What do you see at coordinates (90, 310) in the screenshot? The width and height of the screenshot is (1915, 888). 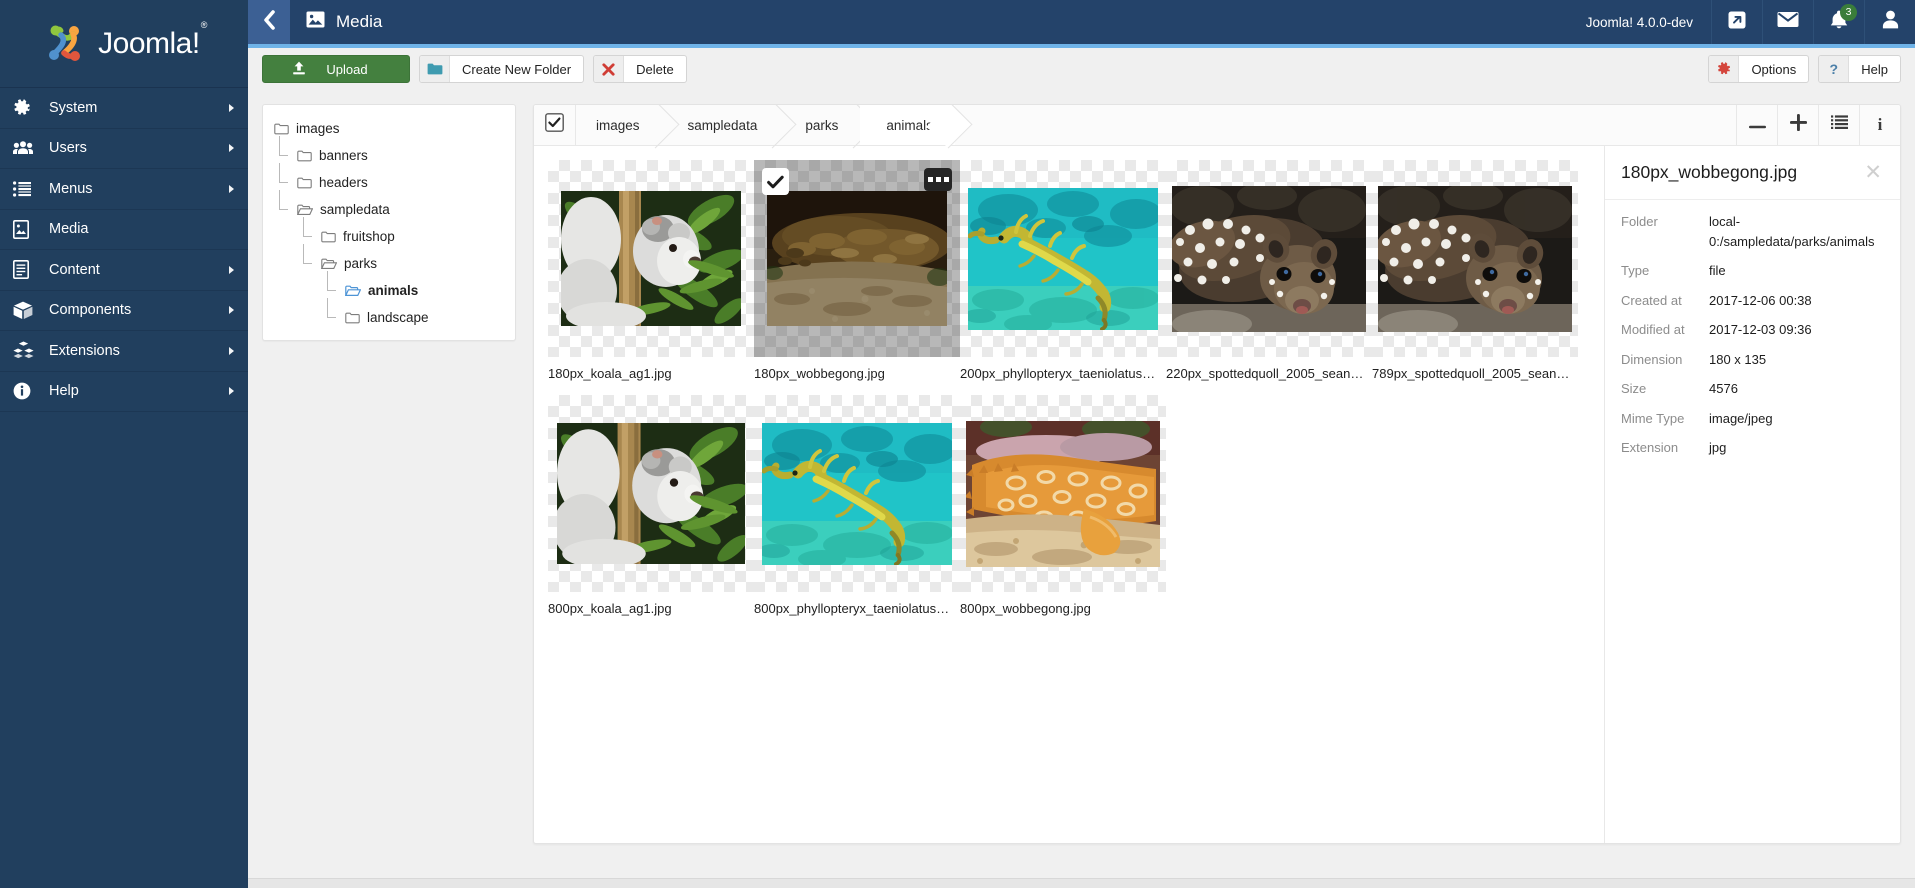 I see `sidebar-item-label: Components` at bounding box center [90, 310].